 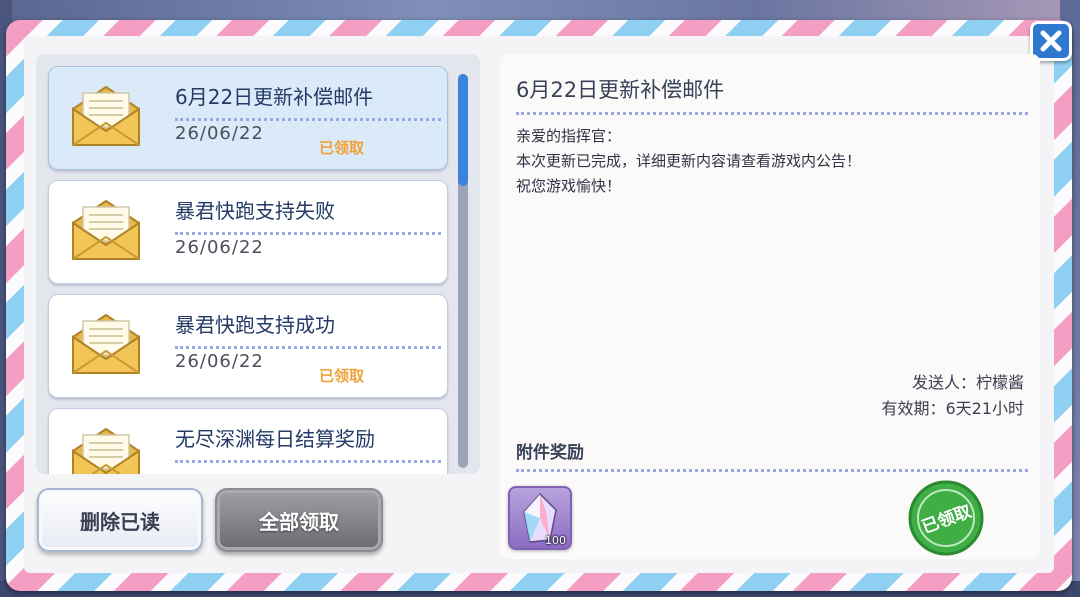 I want to click on attachment-quantity: 100, so click(x=555, y=540).